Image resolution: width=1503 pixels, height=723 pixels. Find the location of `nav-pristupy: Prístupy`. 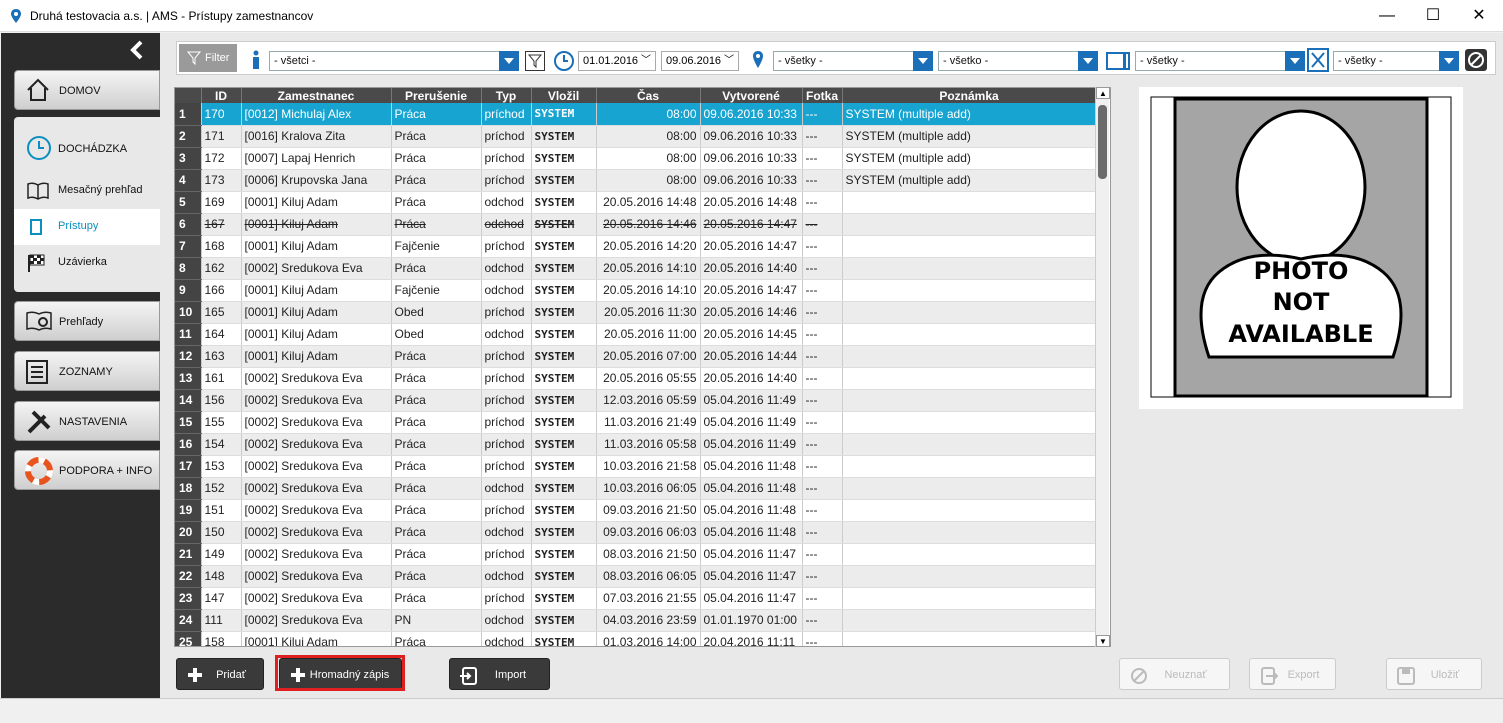

nav-pristupy: Prístupy is located at coordinates (87, 227).